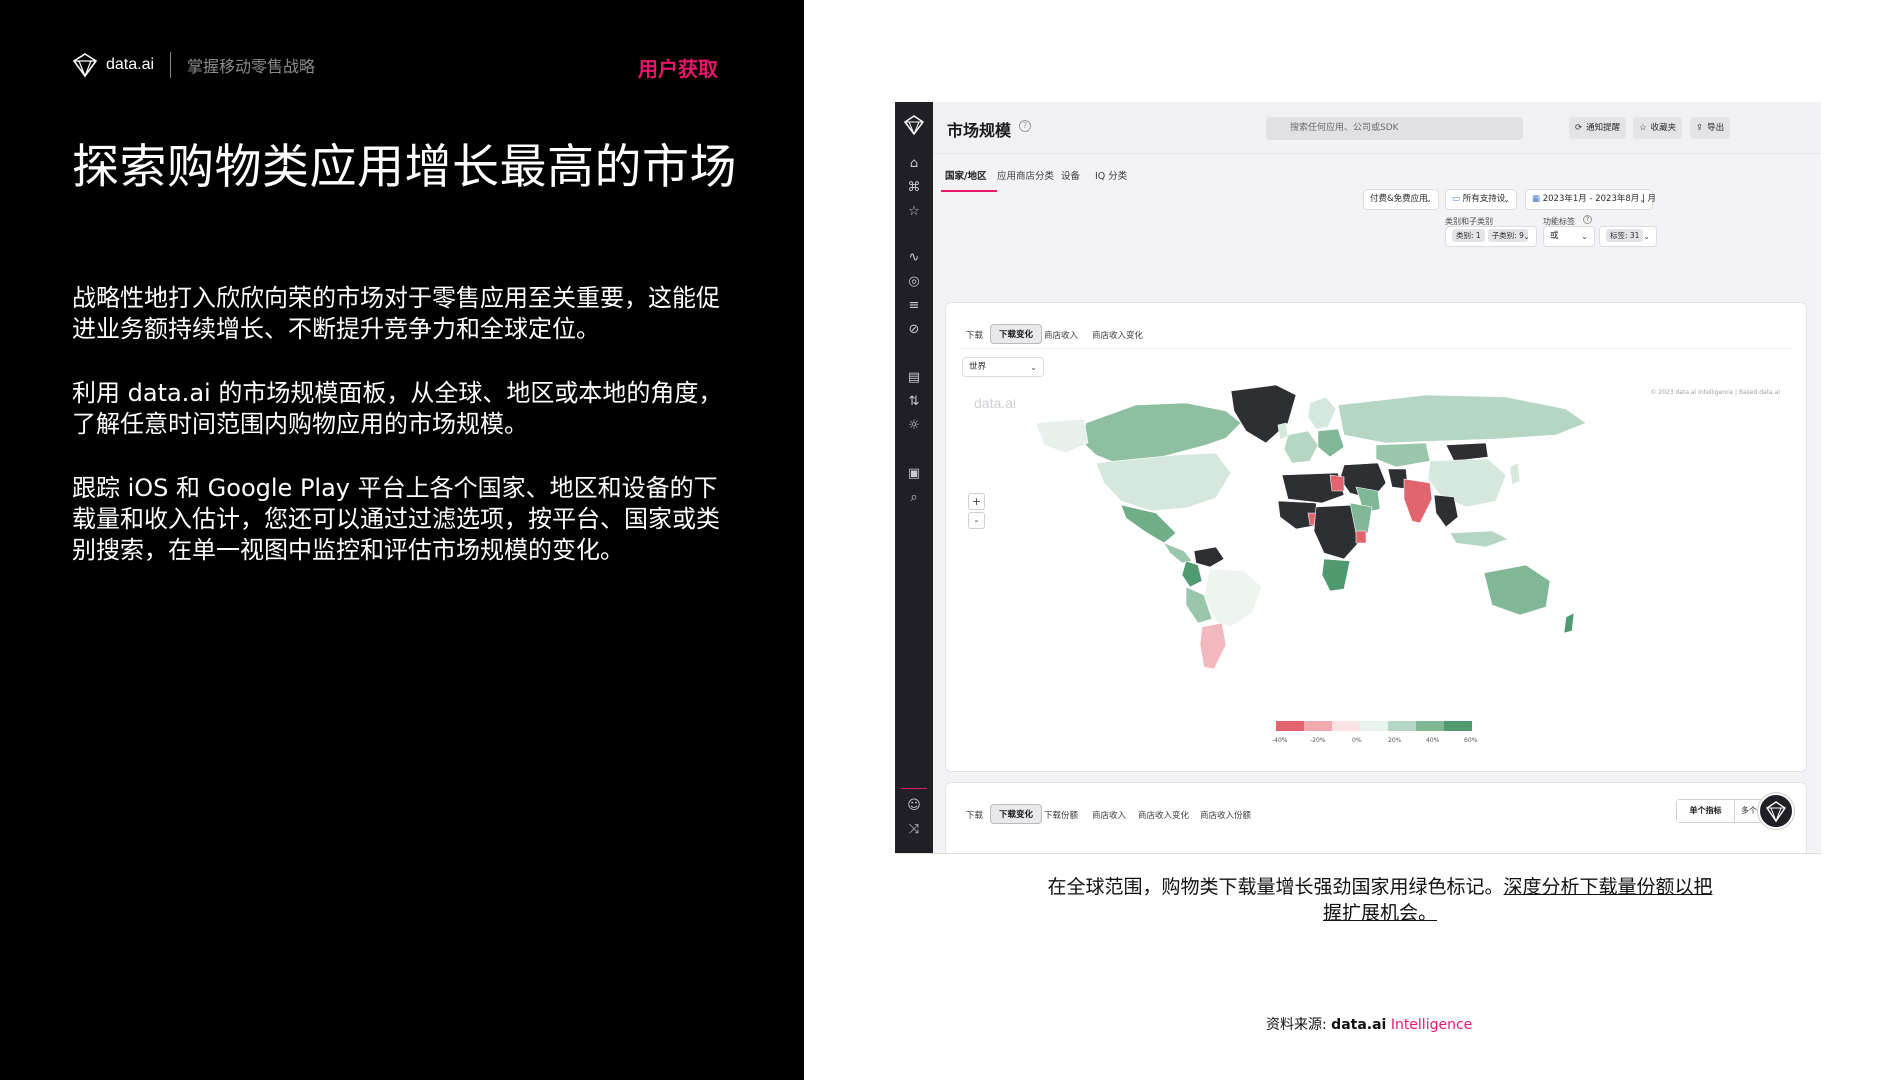 This screenshot has height=1080, width=1884. I want to click on export-button: ⇪ 导出, so click(1710, 128).